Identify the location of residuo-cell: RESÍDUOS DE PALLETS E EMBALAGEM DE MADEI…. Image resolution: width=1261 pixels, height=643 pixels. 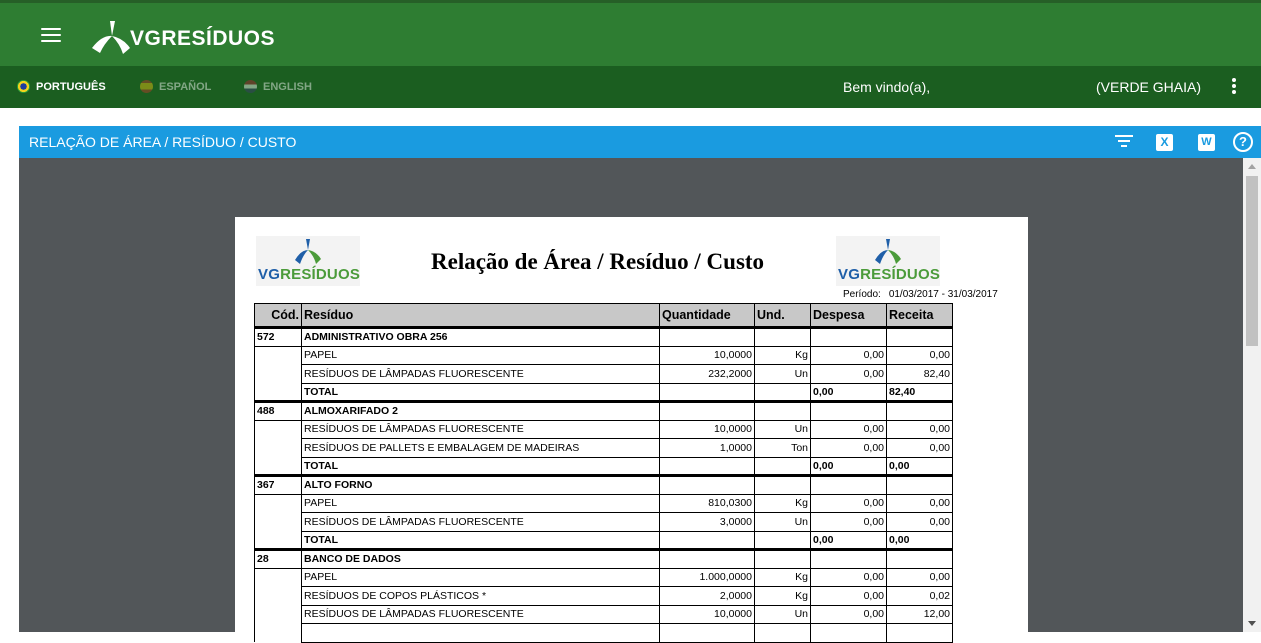
(480, 448).